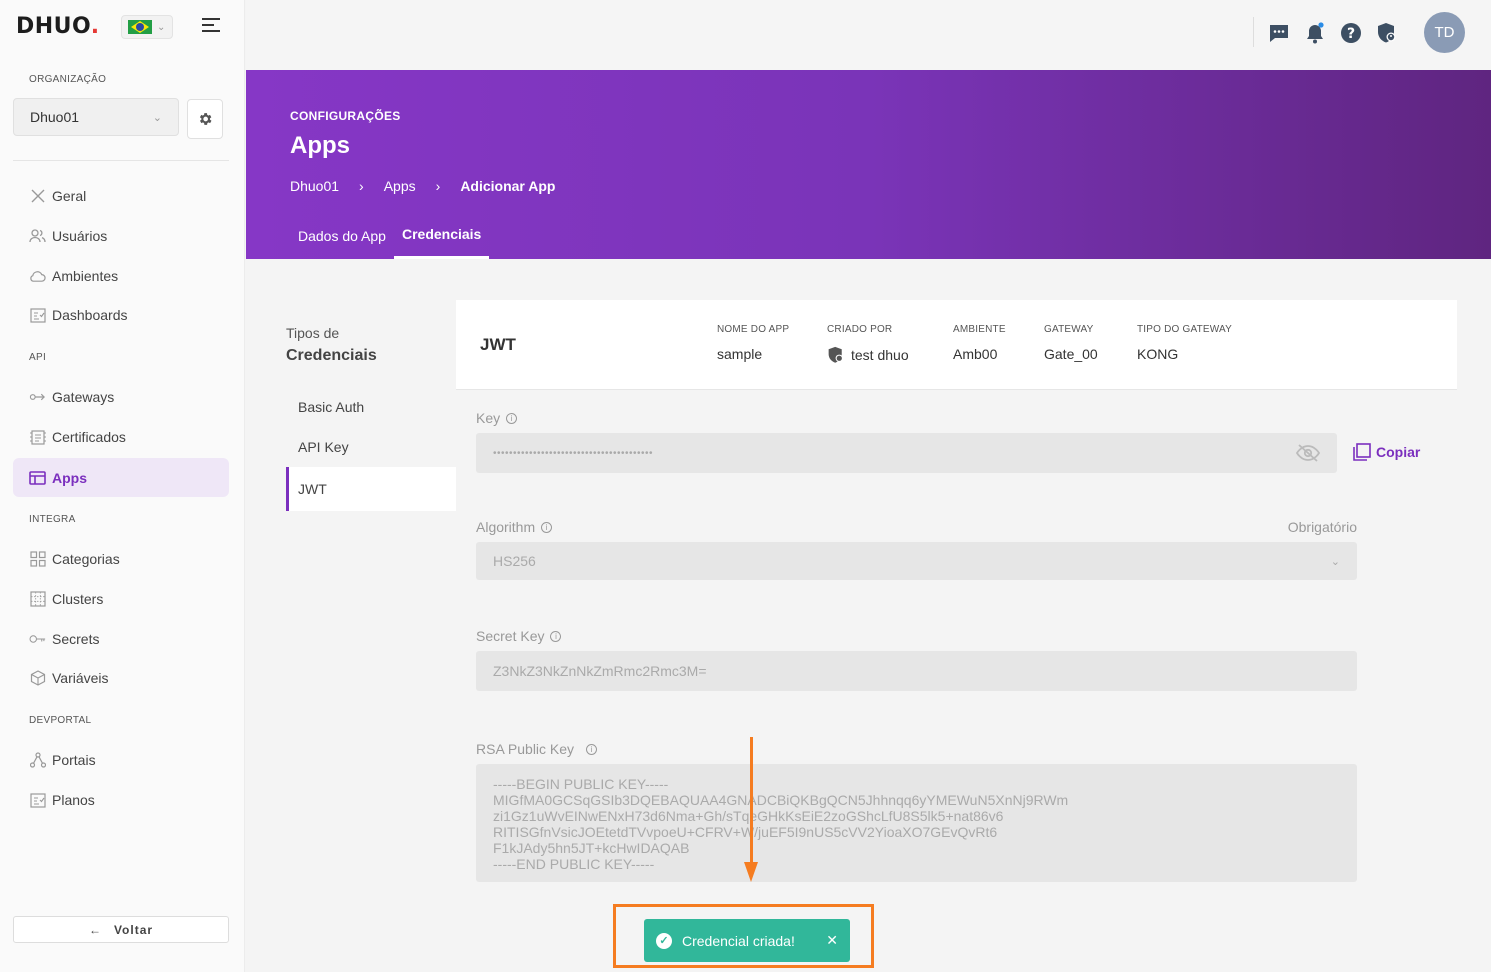 This screenshot has width=1491, height=972. I want to click on sidebar-divider, so click(121, 160).